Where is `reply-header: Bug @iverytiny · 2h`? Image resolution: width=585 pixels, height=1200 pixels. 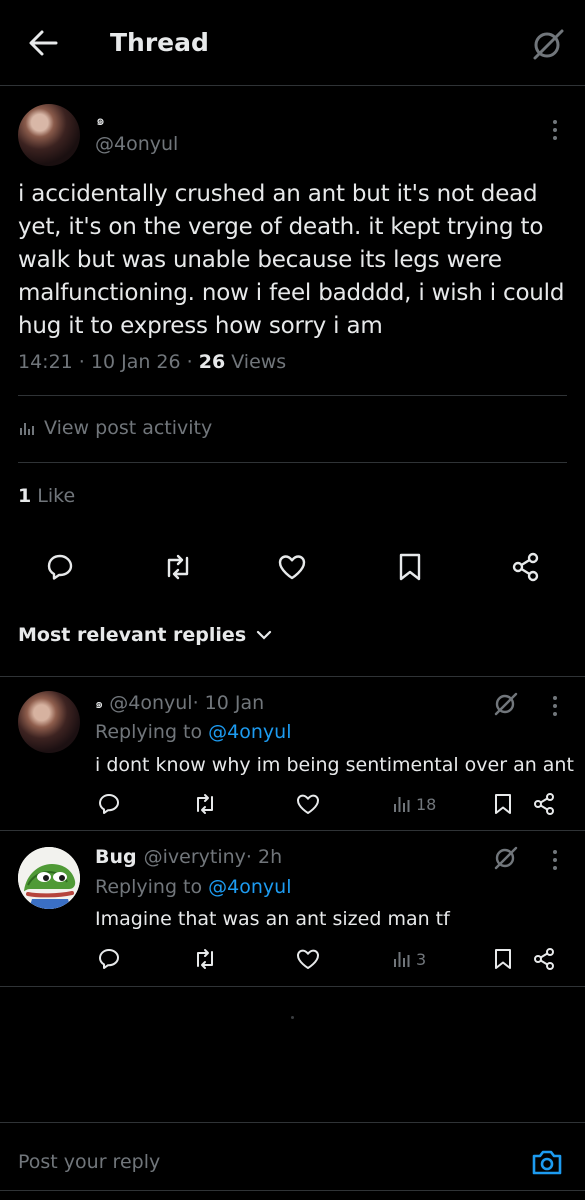
reply-header: Bug @iverytiny · 2h is located at coordinates (188, 857).